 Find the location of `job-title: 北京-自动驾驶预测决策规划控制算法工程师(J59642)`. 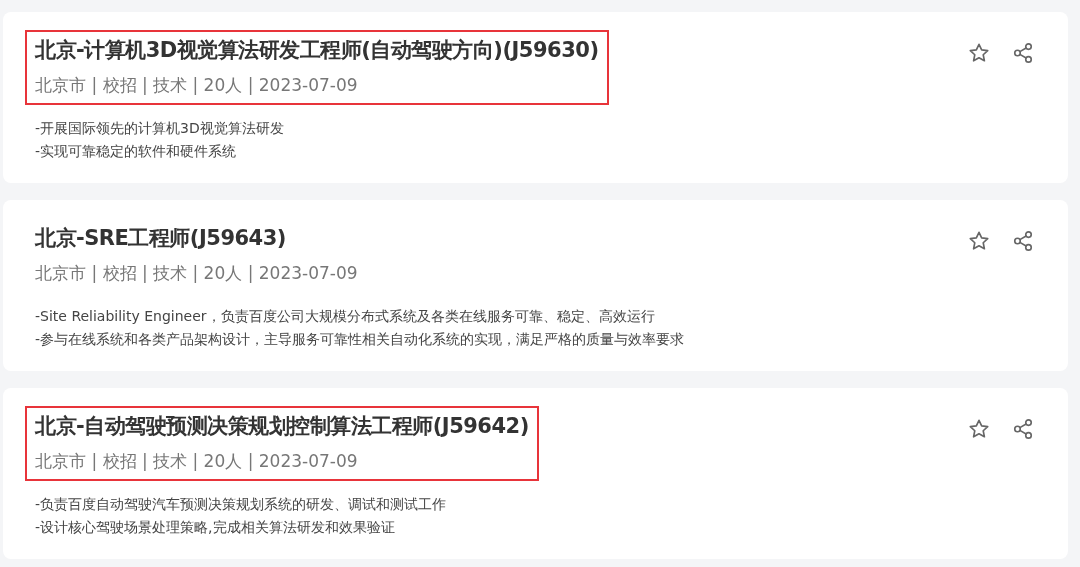

job-title: 北京-自动驾驶预测决策规划控制算法工程师(J59642) is located at coordinates (282, 426).